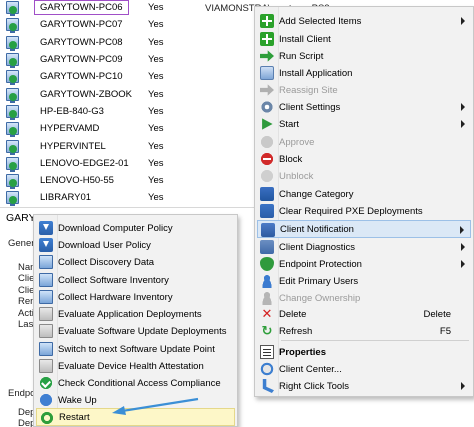  I want to click on device-name: HYPERVINTEL, so click(73, 146).